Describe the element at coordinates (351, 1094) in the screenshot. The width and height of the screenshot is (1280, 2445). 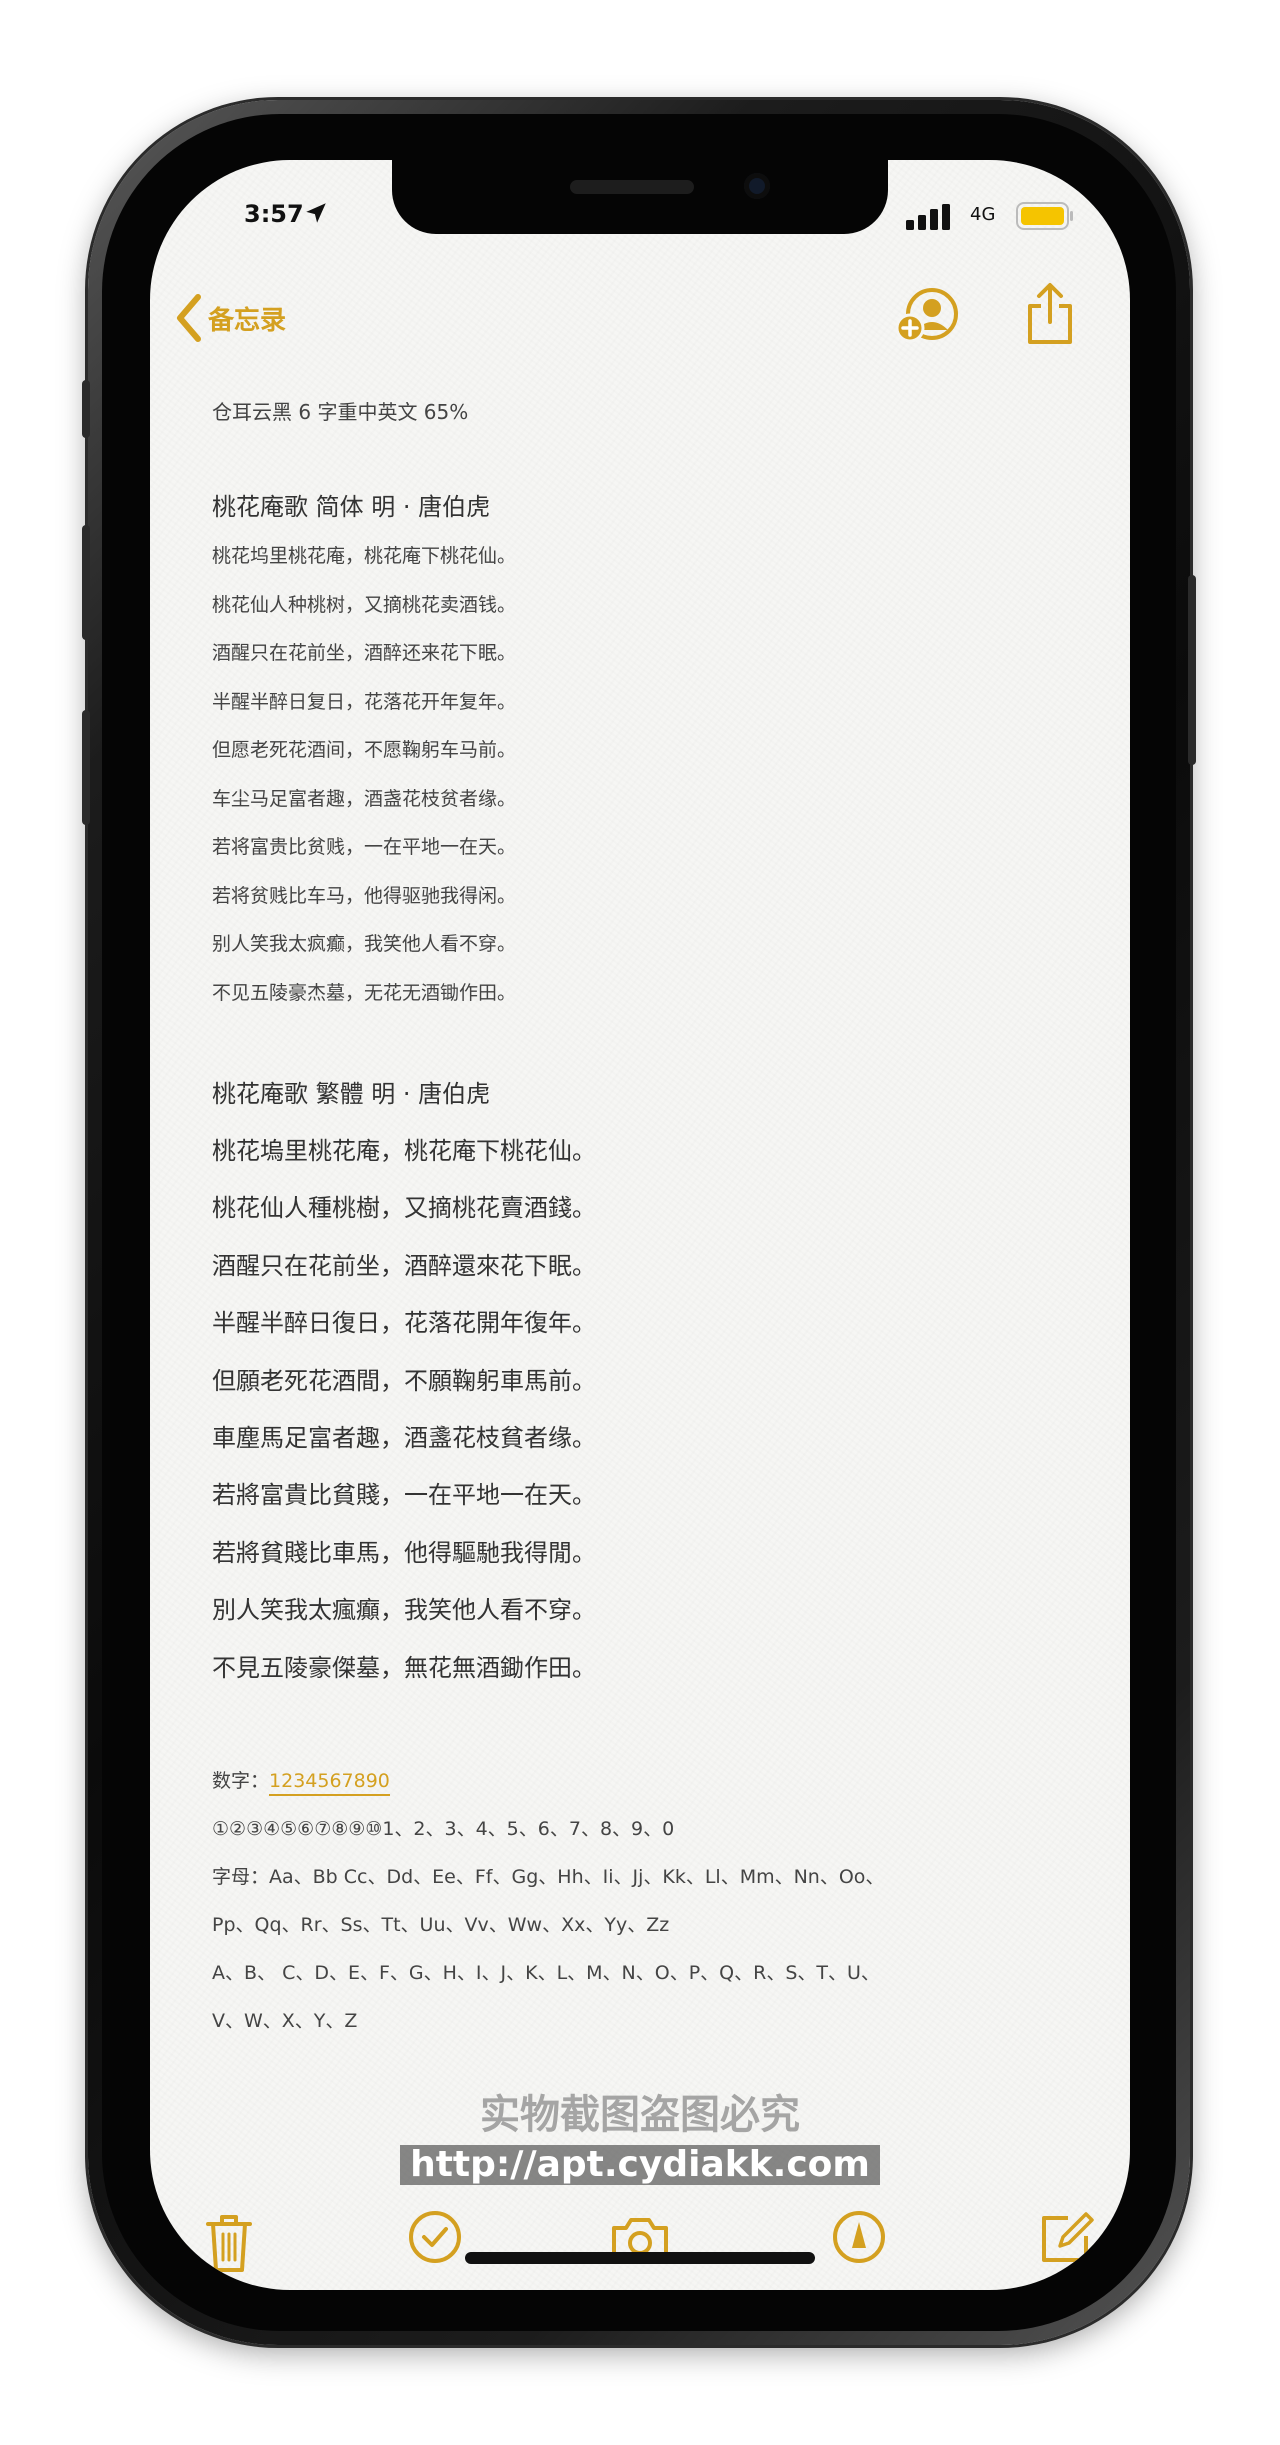
I see `poem-traditional-title: 桃花庵歌 繁體 明 · 唐伯虎` at that location.